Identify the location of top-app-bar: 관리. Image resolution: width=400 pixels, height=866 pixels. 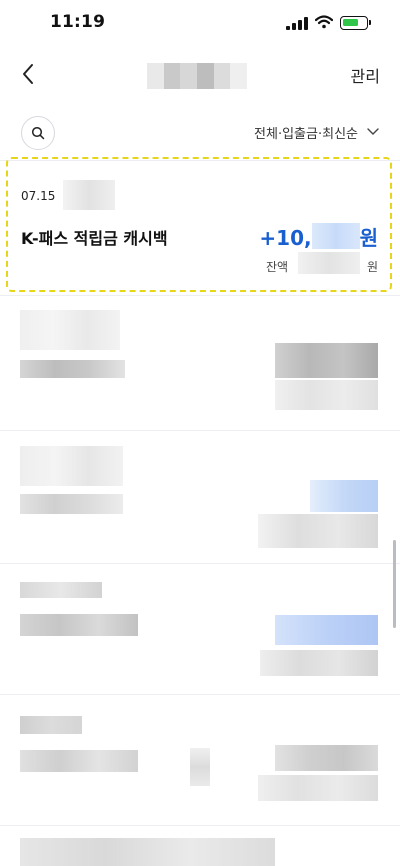
(200, 75).